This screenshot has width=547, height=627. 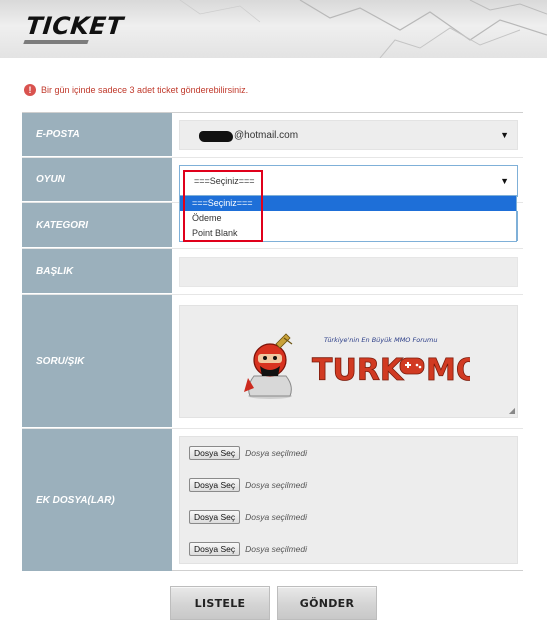 What do you see at coordinates (412, 366) in the screenshot?
I see `gamepad-icon` at bounding box center [412, 366].